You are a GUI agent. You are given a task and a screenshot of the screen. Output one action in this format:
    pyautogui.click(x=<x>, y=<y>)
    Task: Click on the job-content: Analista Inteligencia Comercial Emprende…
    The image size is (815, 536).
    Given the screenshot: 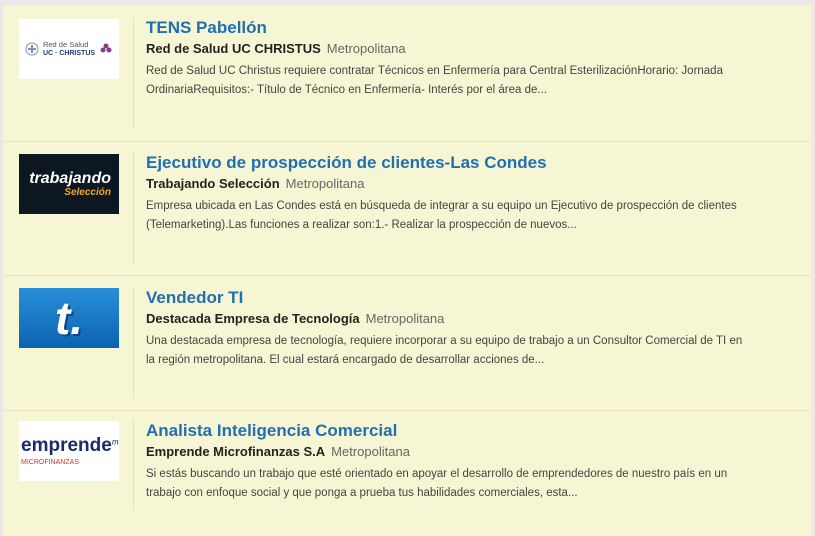 What is the action you would take?
    pyautogui.click(x=446, y=462)
    